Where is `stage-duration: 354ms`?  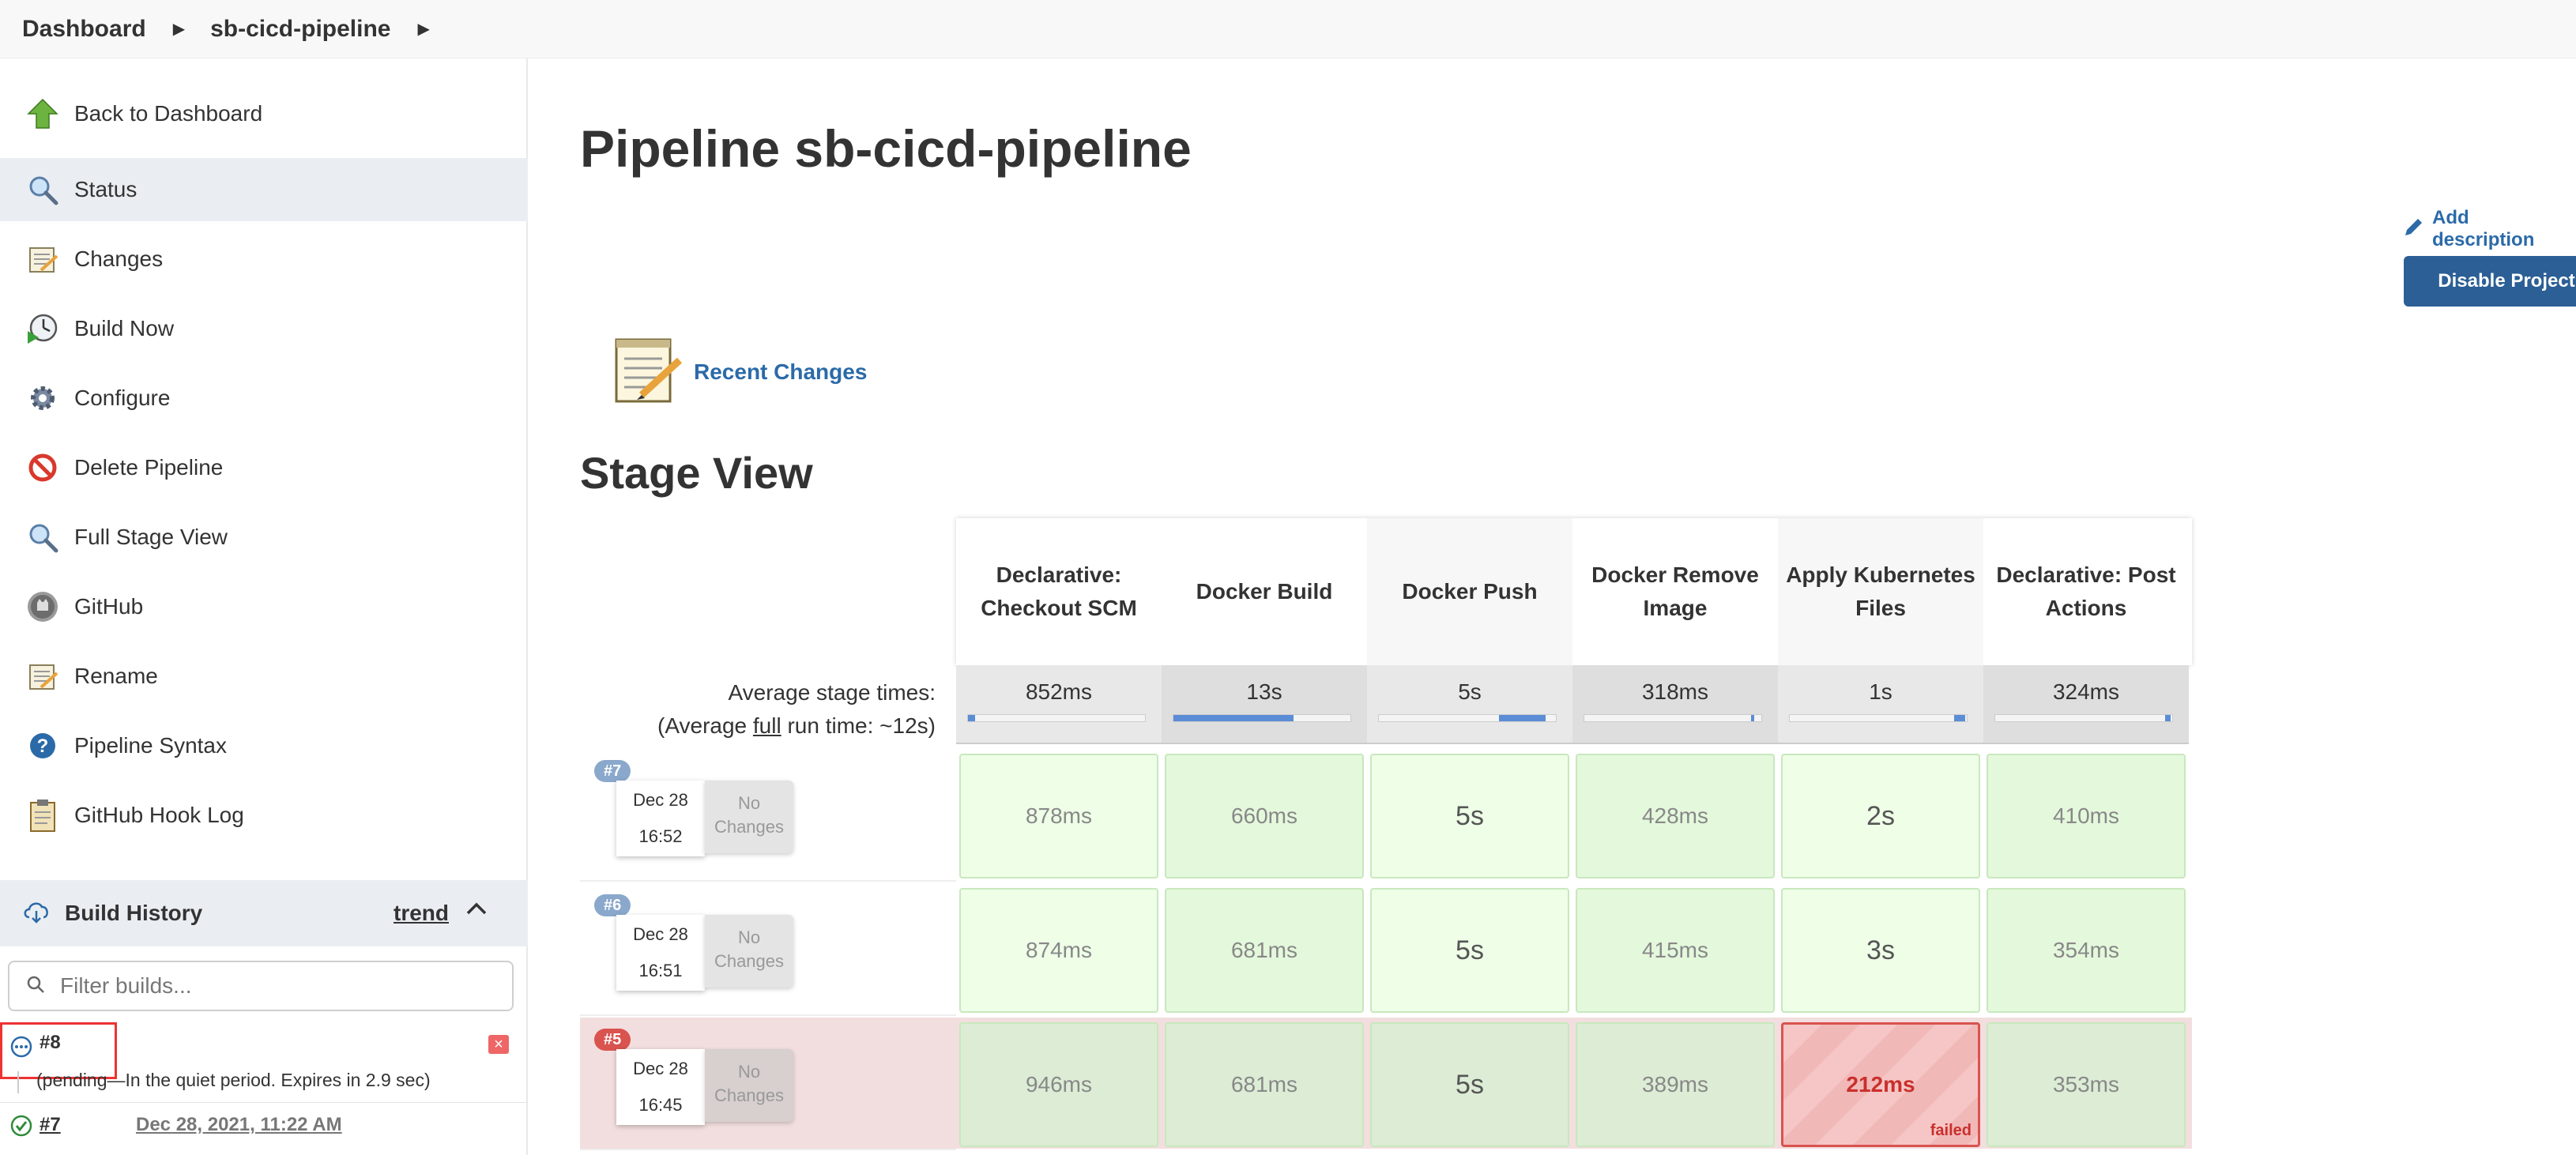 stage-duration: 354ms is located at coordinates (2086, 950).